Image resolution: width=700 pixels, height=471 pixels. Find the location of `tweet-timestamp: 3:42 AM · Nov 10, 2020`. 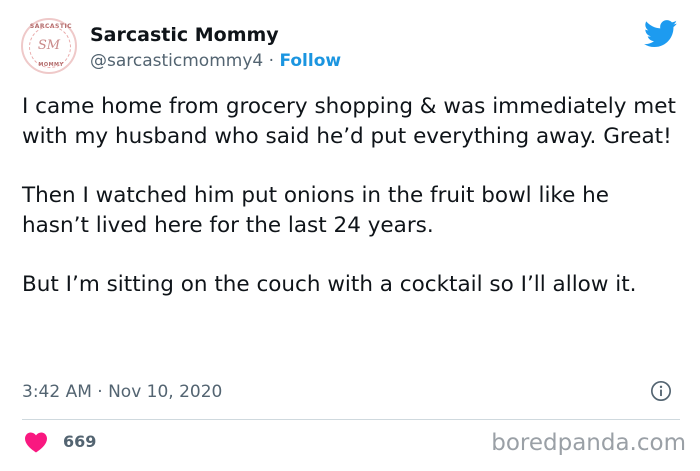

tweet-timestamp: 3:42 AM · Nov 10, 2020 is located at coordinates (122, 392).